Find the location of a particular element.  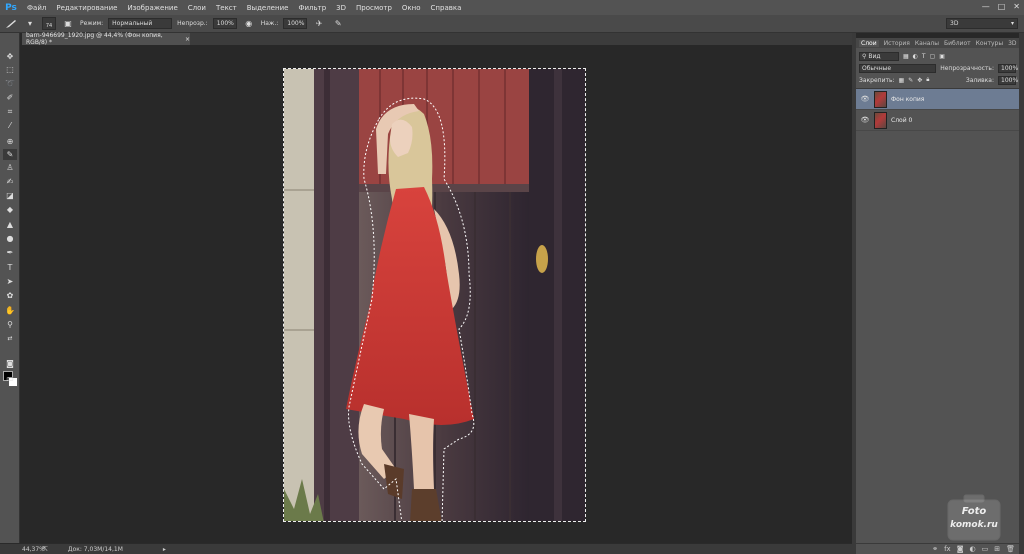

menu-window: Окно is located at coordinates (411, 8).